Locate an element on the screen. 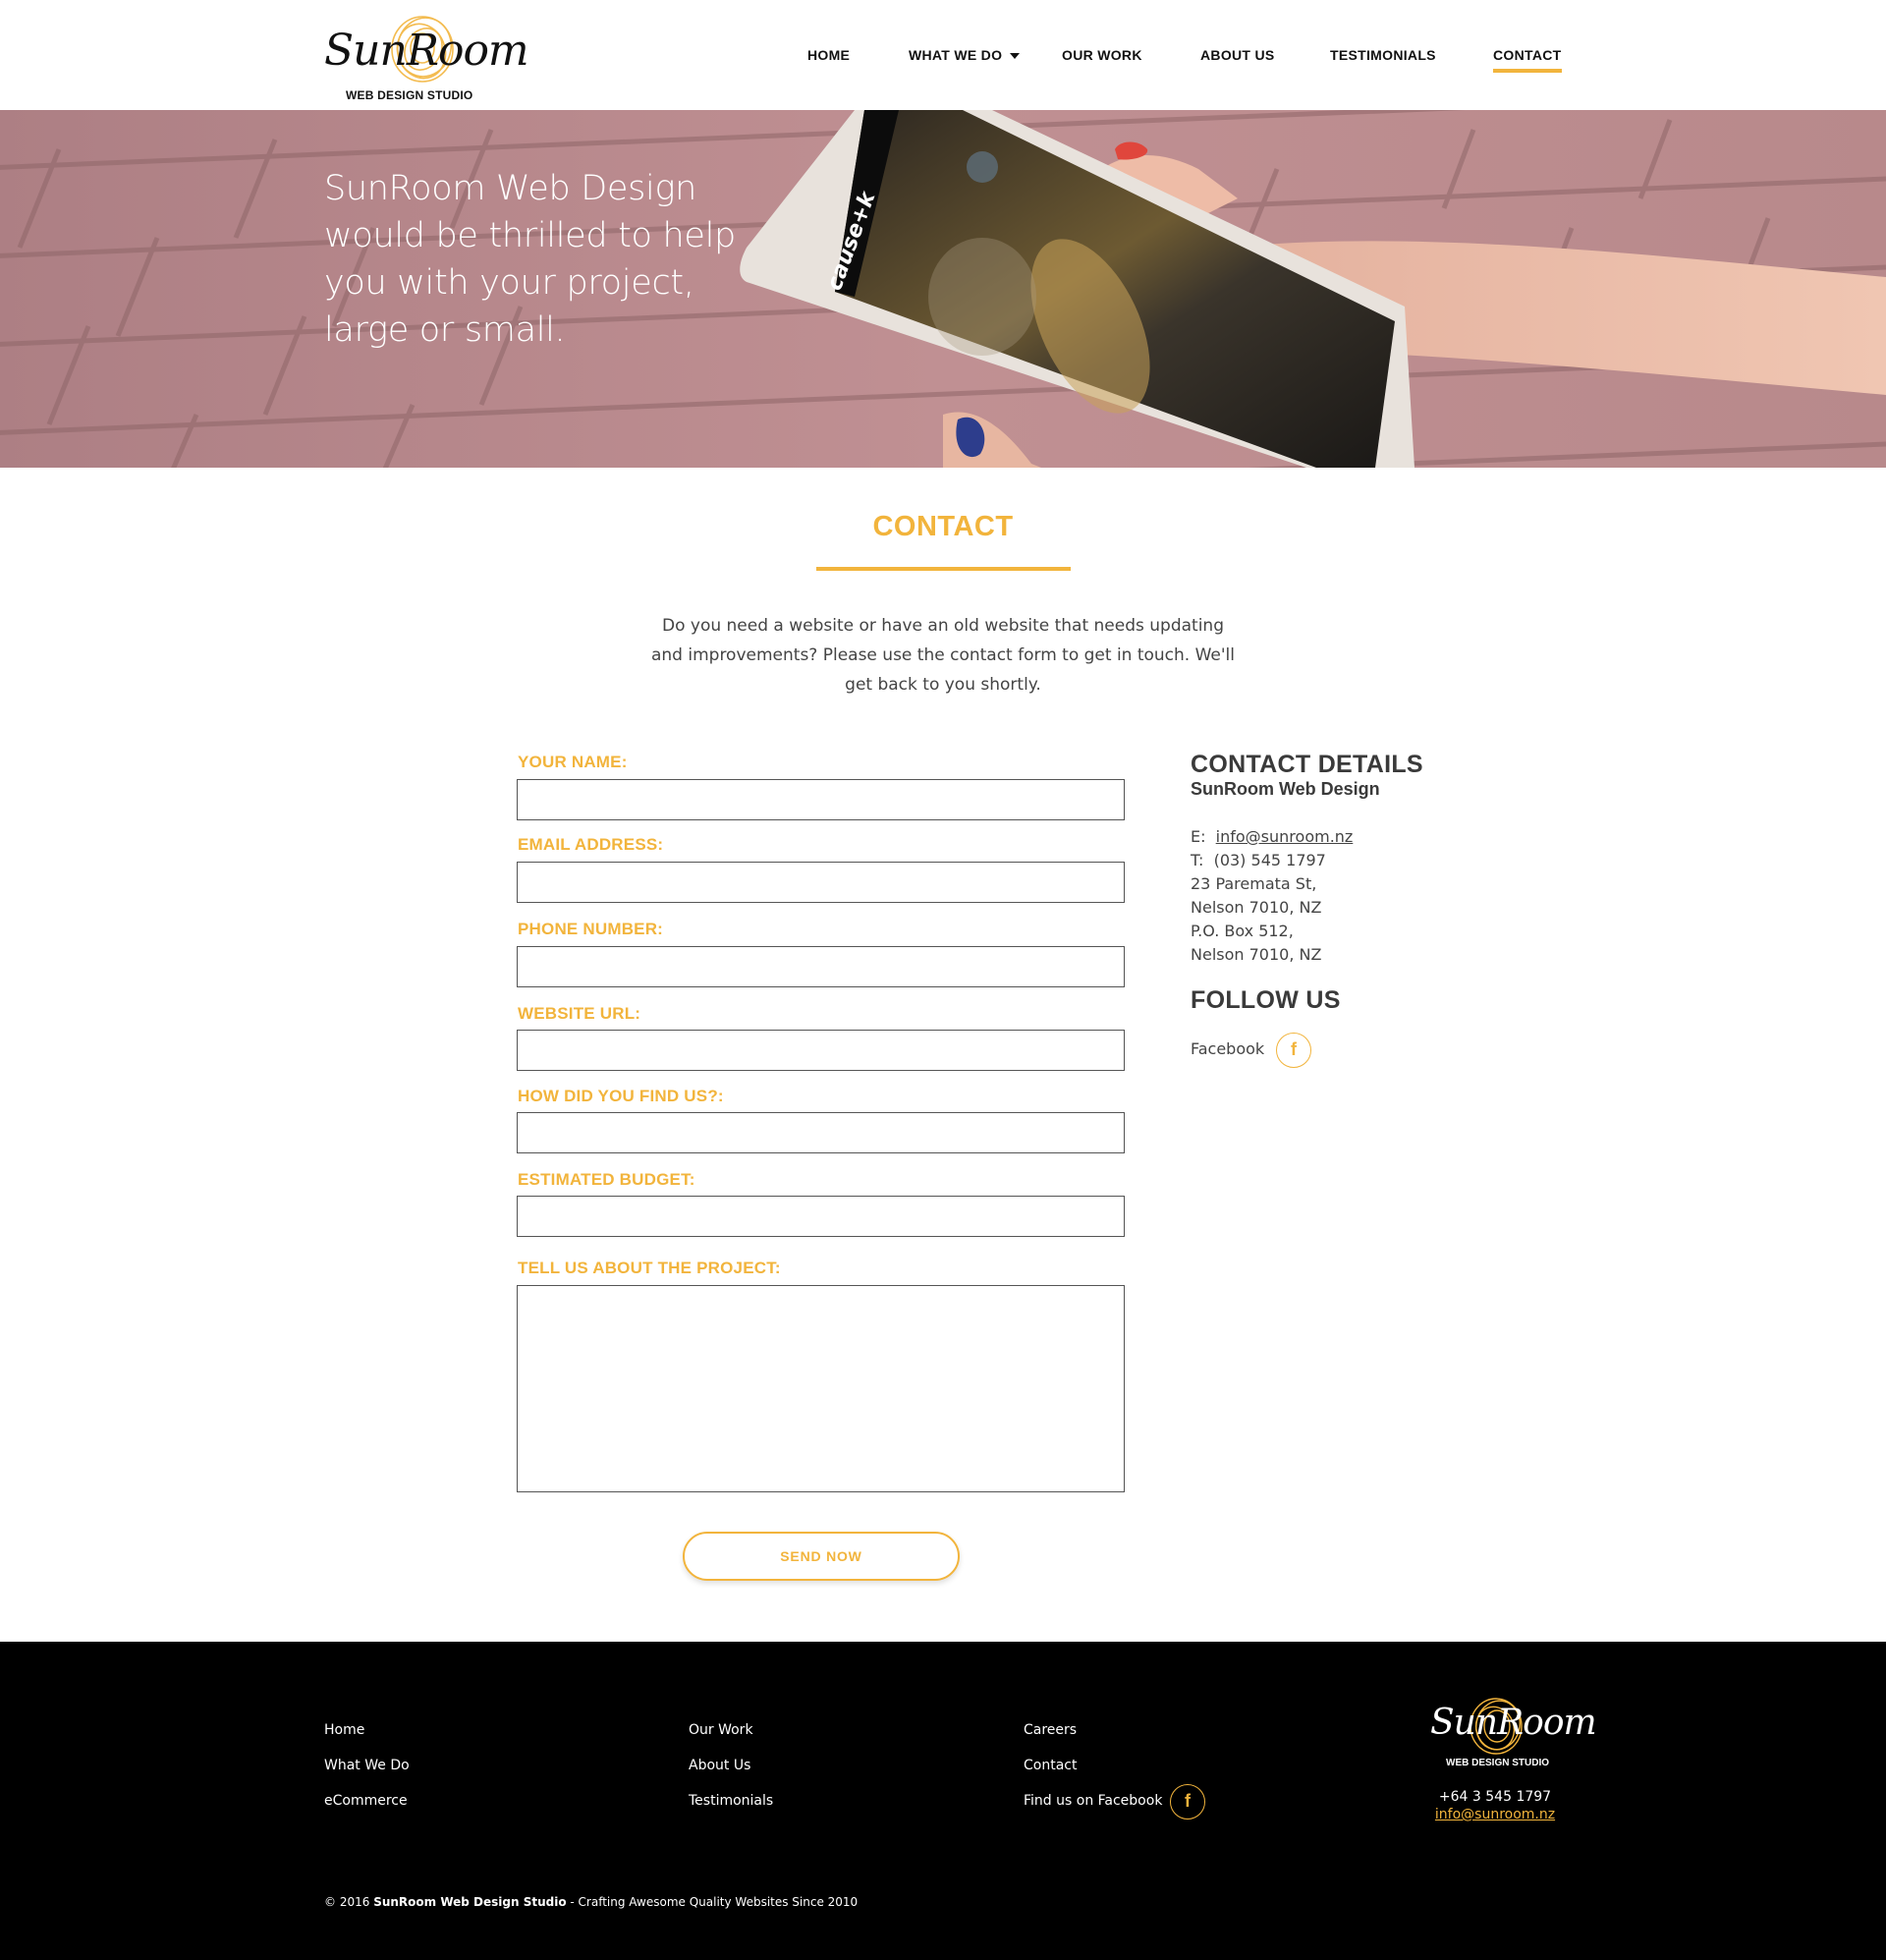 This screenshot has width=1886, height=1960. nav-what-we-do: WHAT WE DO is located at coordinates (965, 55).